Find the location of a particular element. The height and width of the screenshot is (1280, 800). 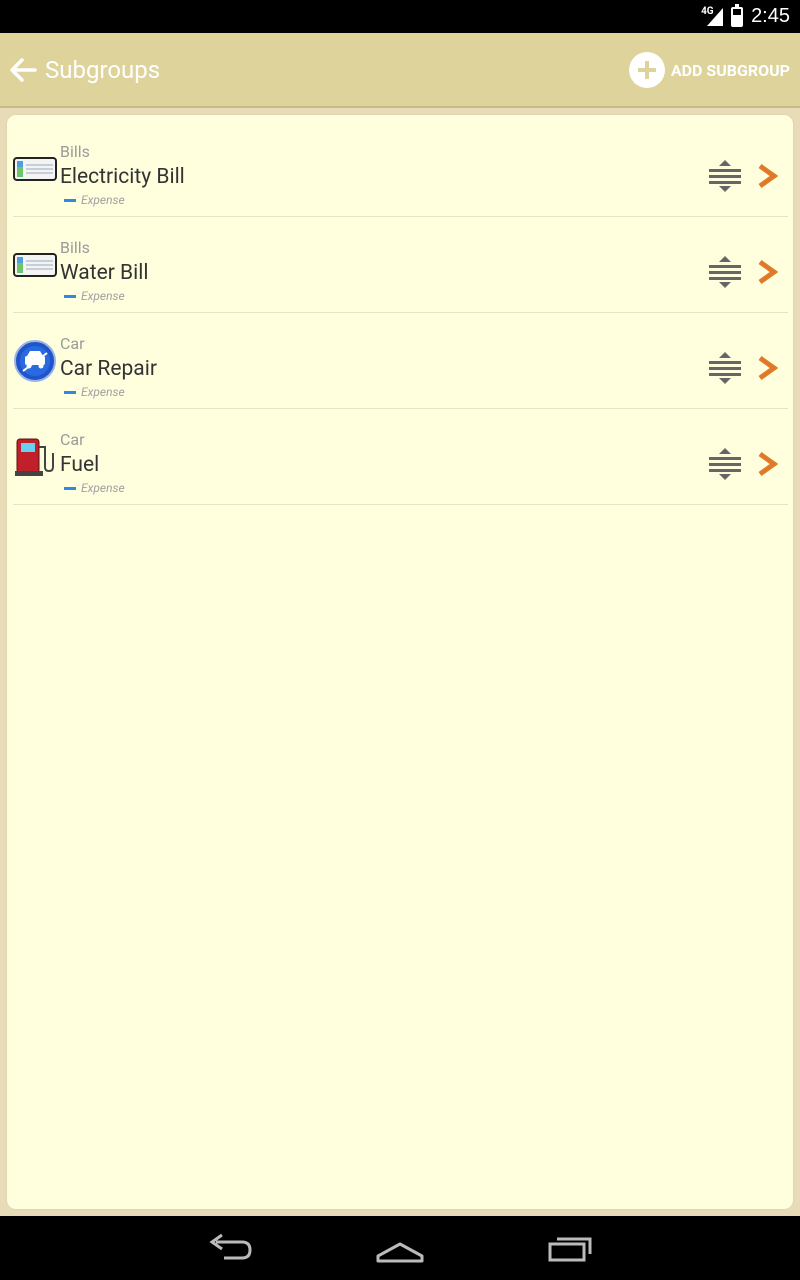

status-bar: 4G 2:45 is located at coordinates (400, 16).